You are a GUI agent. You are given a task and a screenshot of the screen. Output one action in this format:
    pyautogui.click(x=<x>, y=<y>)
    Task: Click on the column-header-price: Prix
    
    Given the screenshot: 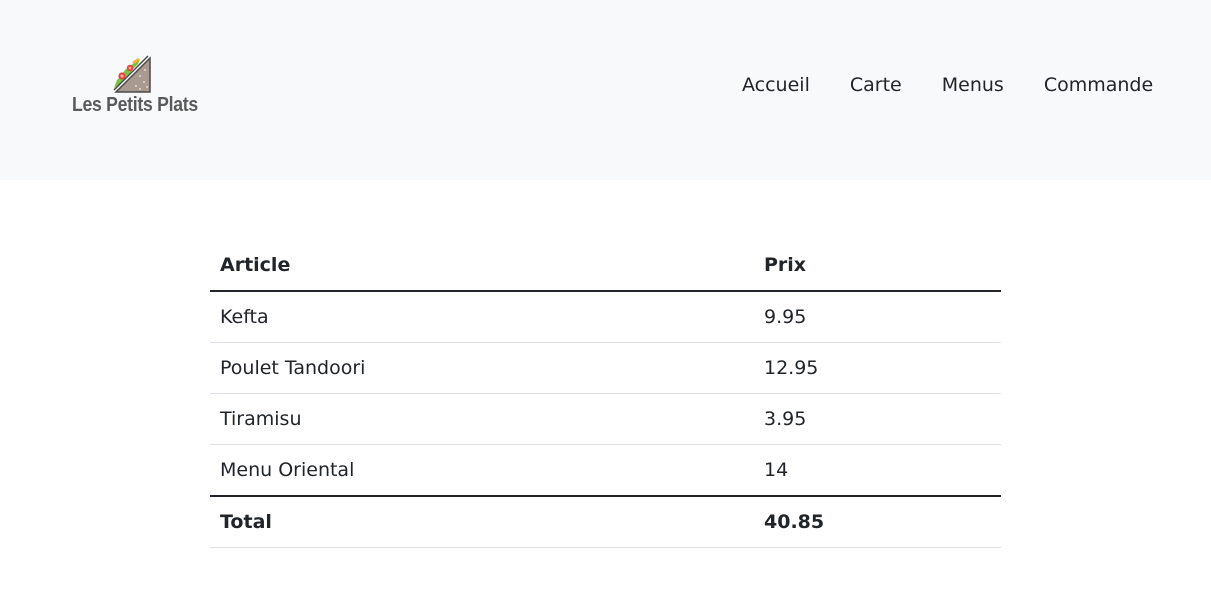 What is the action you would take?
    pyautogui.click(x=877, y=266)
    